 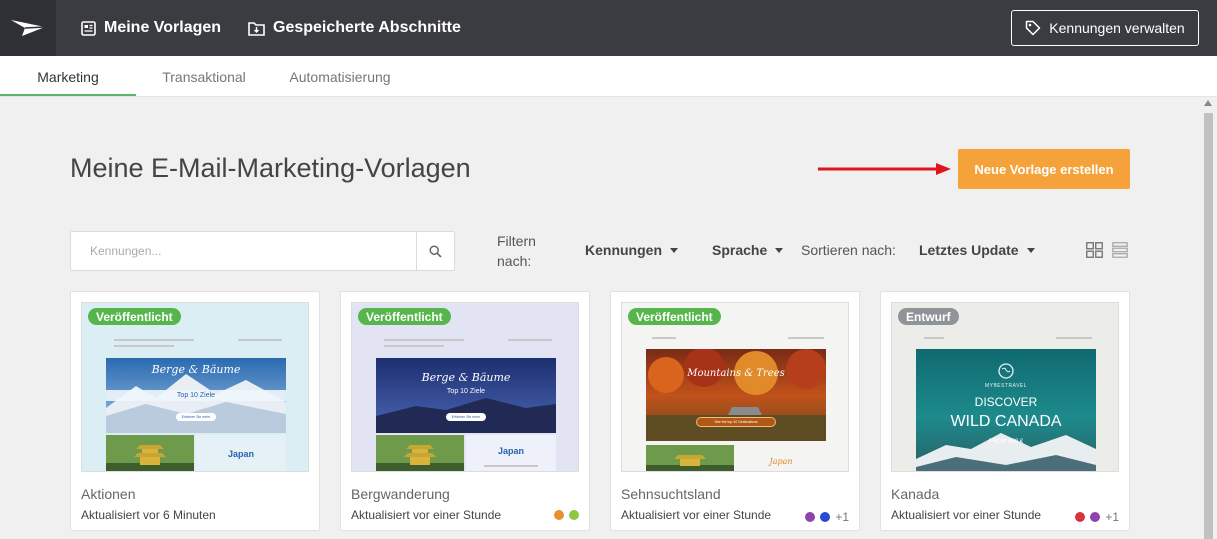 I want to click on language-filter-label: Sprache, so click(x=740, y=250).